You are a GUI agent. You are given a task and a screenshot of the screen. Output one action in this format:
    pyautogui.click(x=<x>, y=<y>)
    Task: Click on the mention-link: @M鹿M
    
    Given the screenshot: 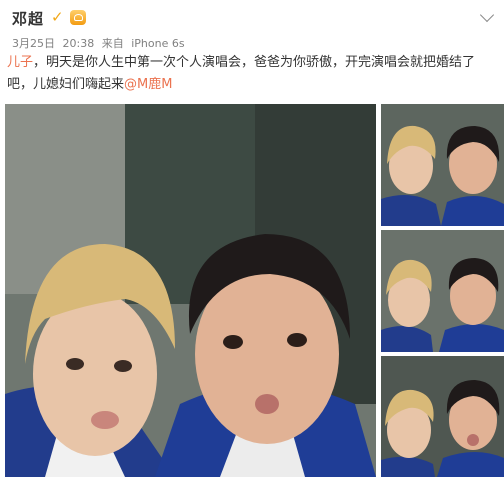 What is the action you would take?
    pyautogui.click(x=148, y=84)
    